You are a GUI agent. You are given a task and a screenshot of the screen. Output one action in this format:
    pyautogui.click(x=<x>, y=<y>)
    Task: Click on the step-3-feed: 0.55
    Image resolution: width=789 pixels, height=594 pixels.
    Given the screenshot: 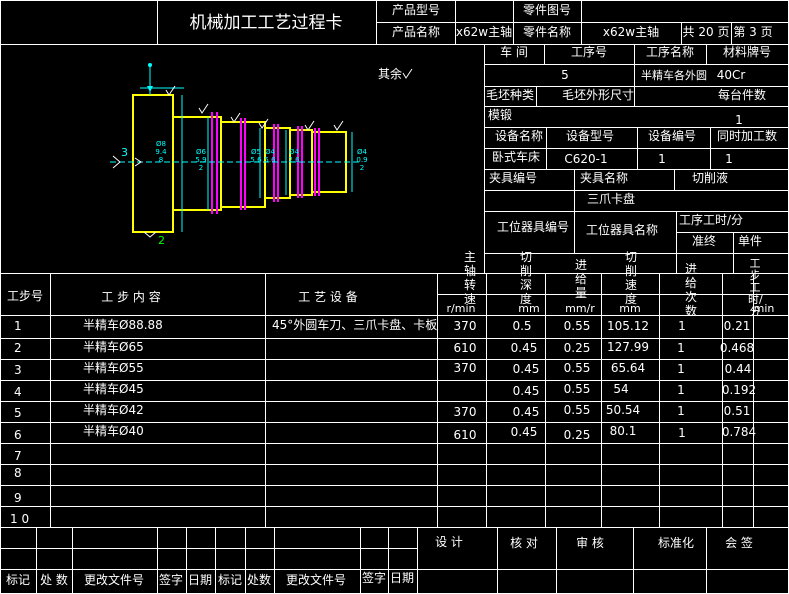 What is the action you would take?
    pyautogui.click(x=577, y=368)
    